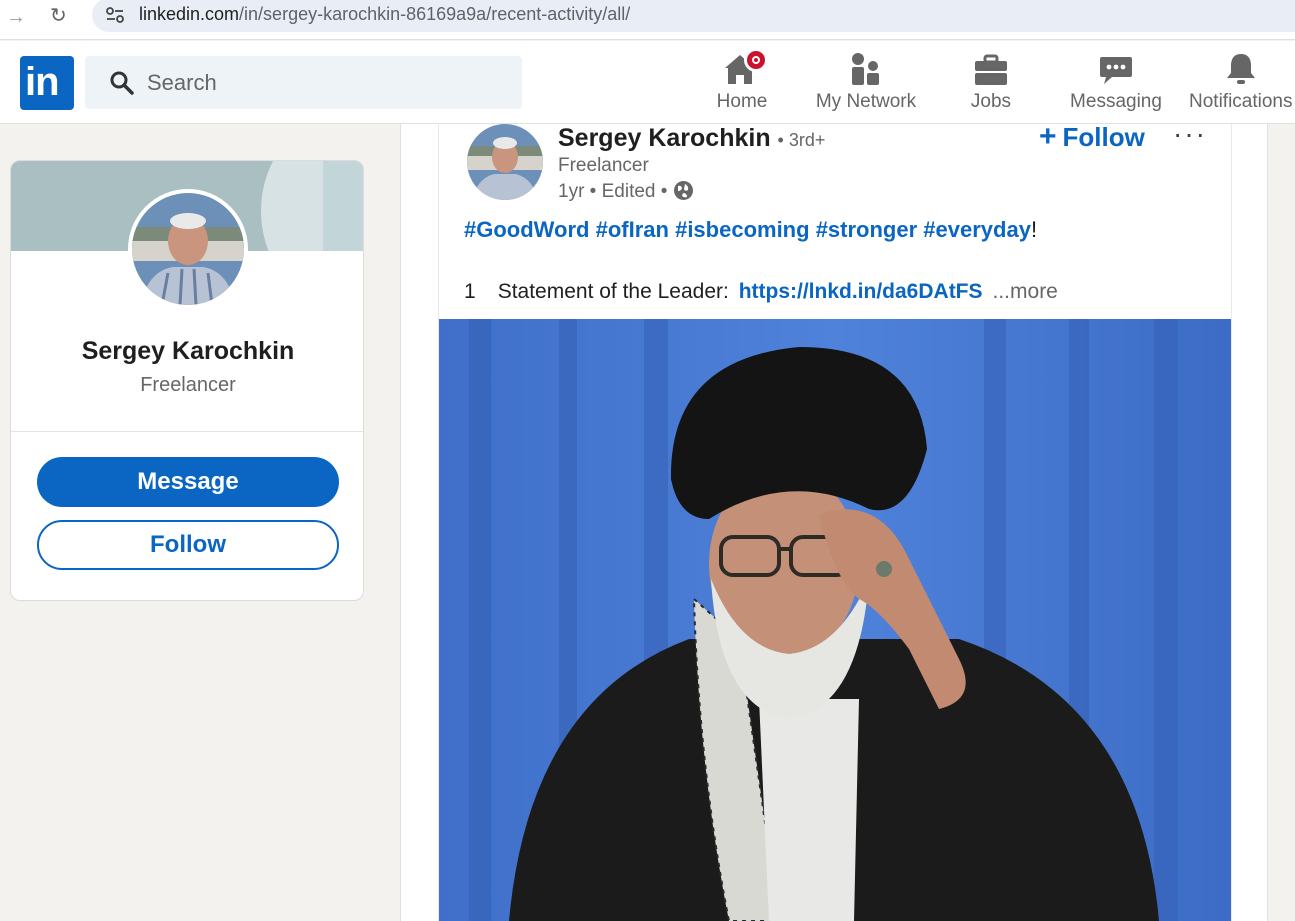  What do you see at coordinates (1241, 69) in the screenshot?
I see `bell-icon` at bounding box center [1241, 69].